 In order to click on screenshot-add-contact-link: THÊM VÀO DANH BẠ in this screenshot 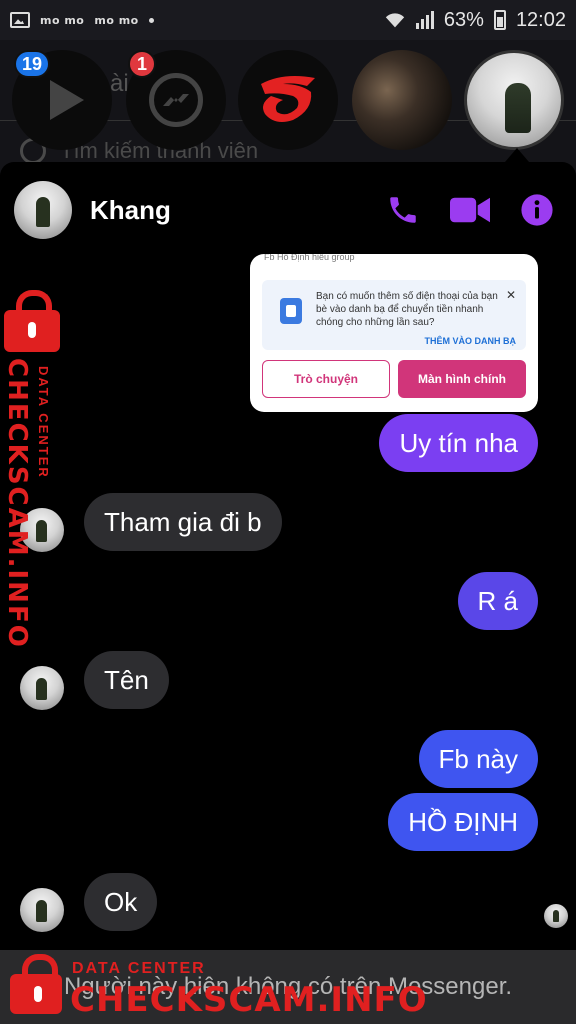, I will do `click(470, 341)`.